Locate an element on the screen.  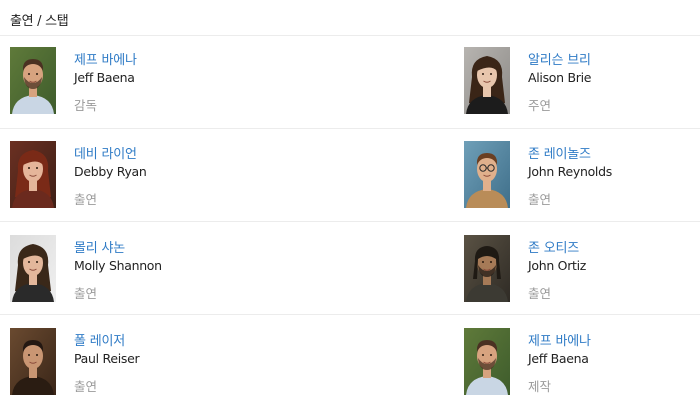
person-name-korean: 데비 라이언 is located at coordinates (105, 152).